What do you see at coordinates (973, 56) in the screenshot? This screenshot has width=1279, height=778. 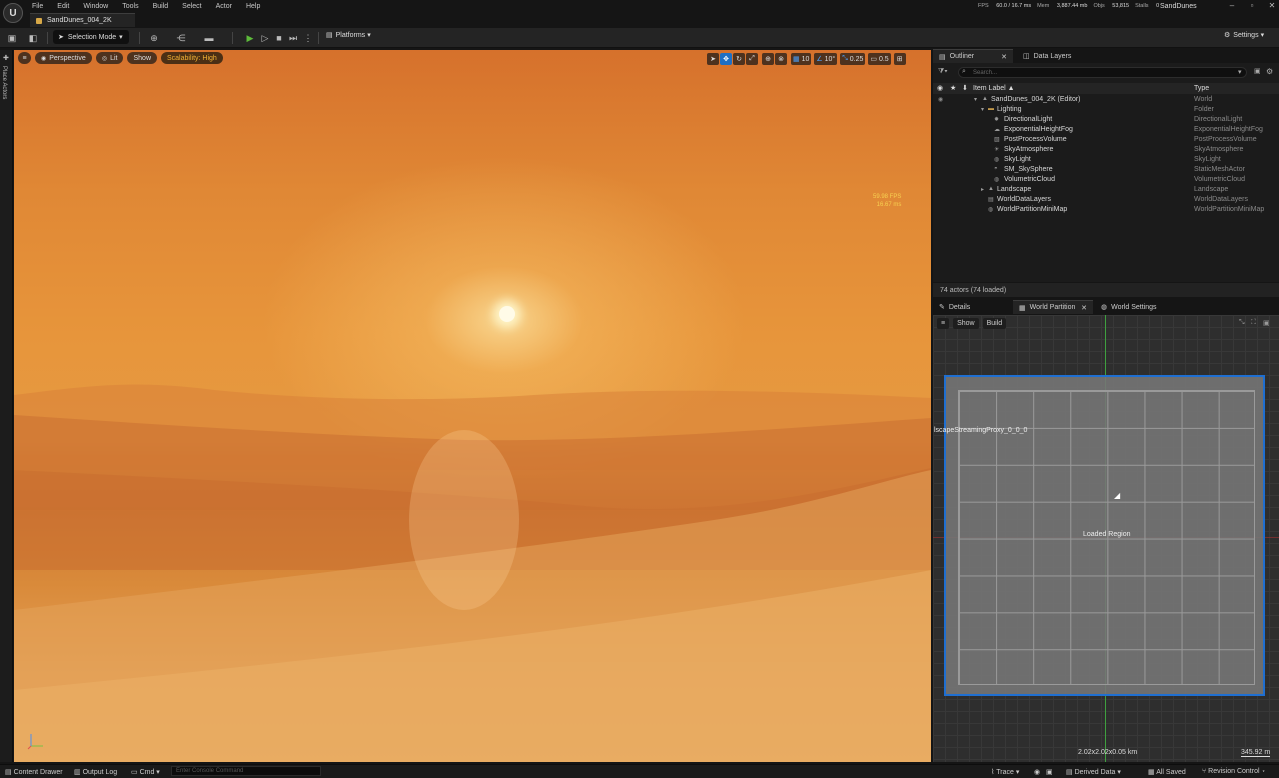 I see `tab-outliner: ▤ Outliner ✕` at bounding box center [973, 56].